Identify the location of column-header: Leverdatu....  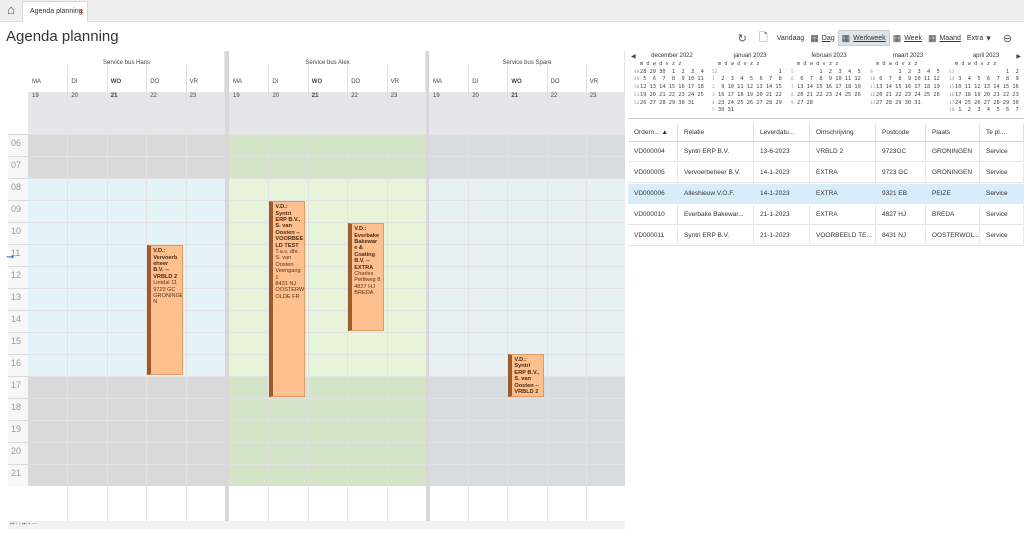
(782, 133).